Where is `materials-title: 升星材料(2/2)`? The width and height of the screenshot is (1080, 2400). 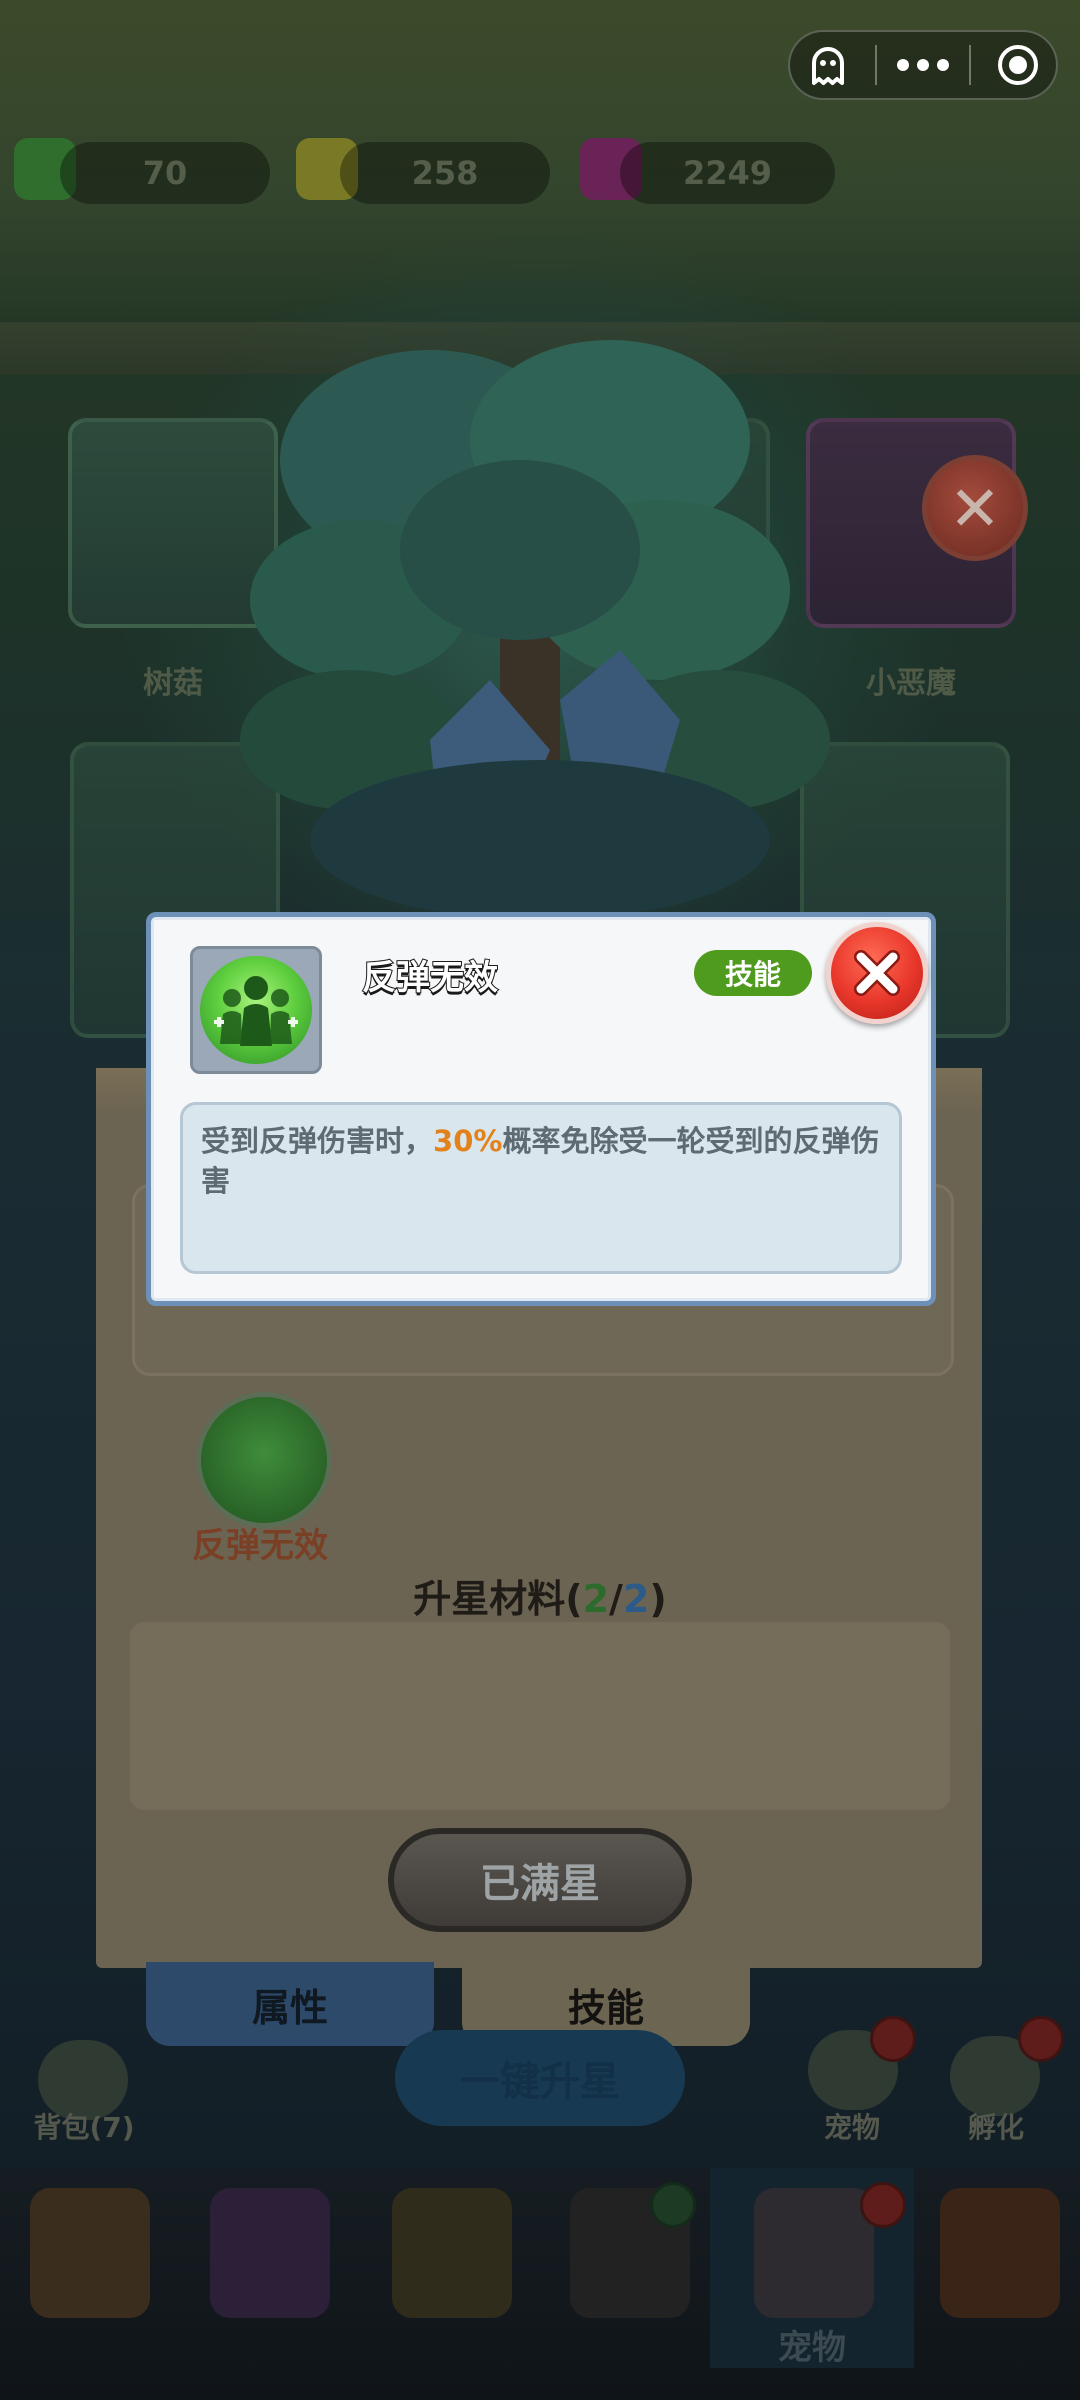 materials-title: 升星材料(2/2) is located at coordinates (540, 1595).